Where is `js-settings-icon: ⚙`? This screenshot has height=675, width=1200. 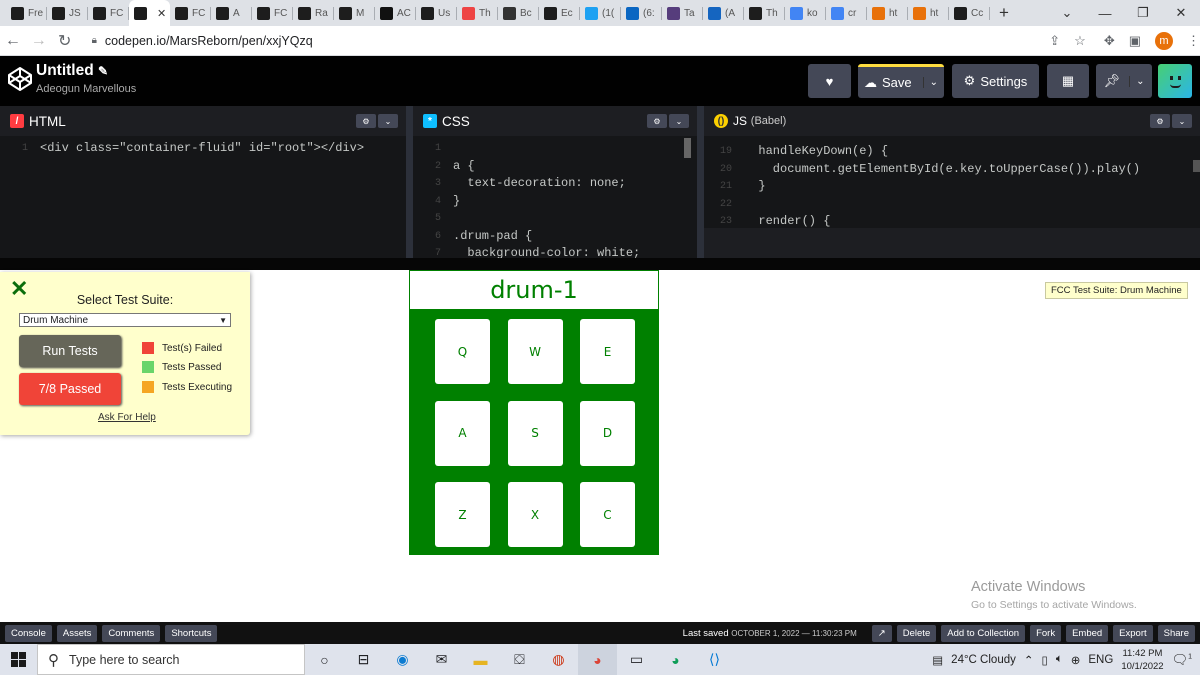 js-settings-icon: ⚙ is located at coordinates (1160, 121).